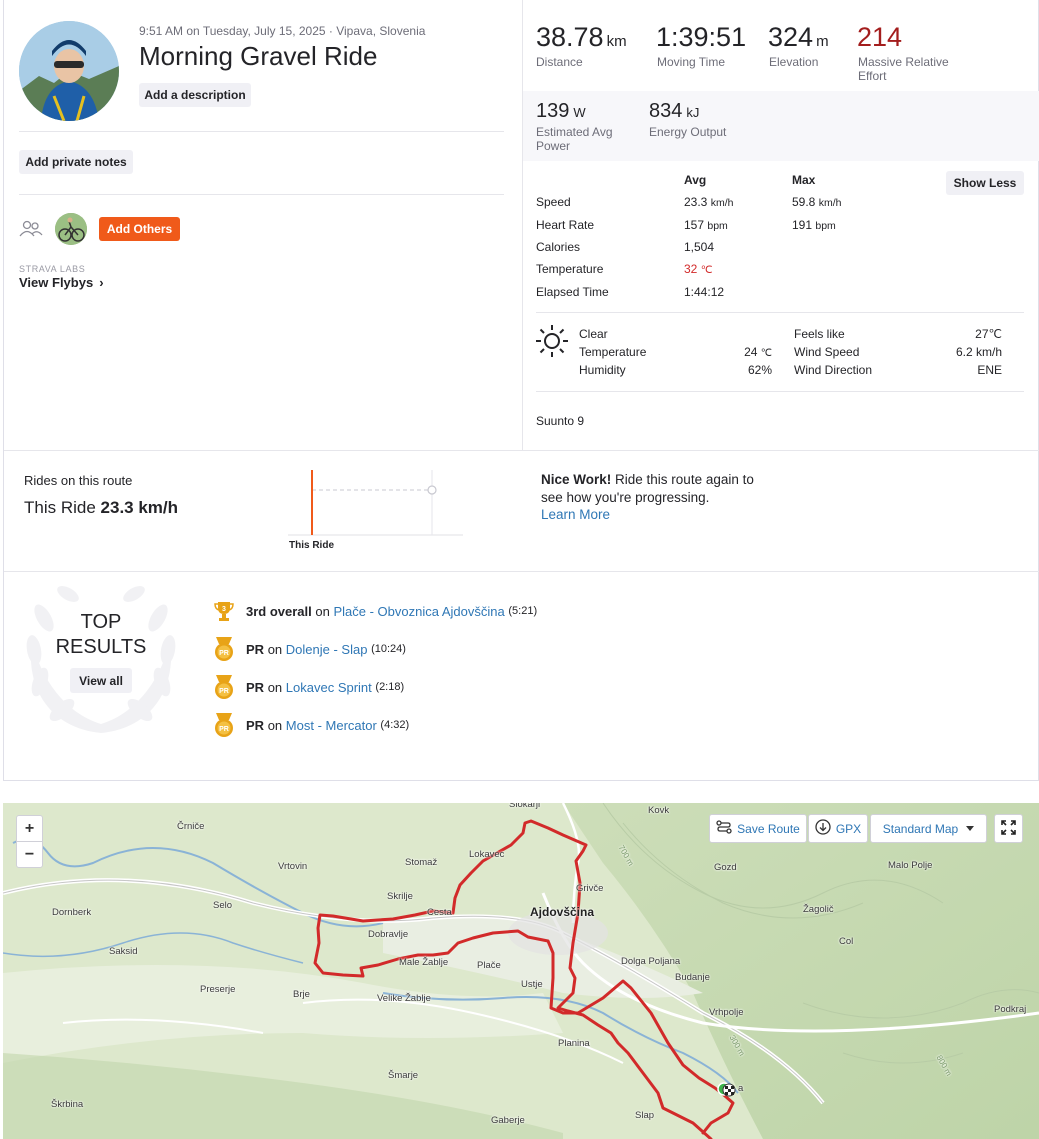  I want to click on view-flybys-label: View Flybys, so click(56, 282).